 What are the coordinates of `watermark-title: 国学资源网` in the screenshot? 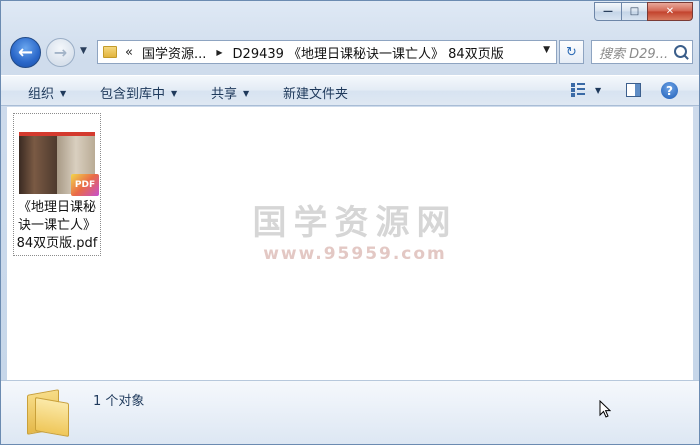 It's located at (355, 223).